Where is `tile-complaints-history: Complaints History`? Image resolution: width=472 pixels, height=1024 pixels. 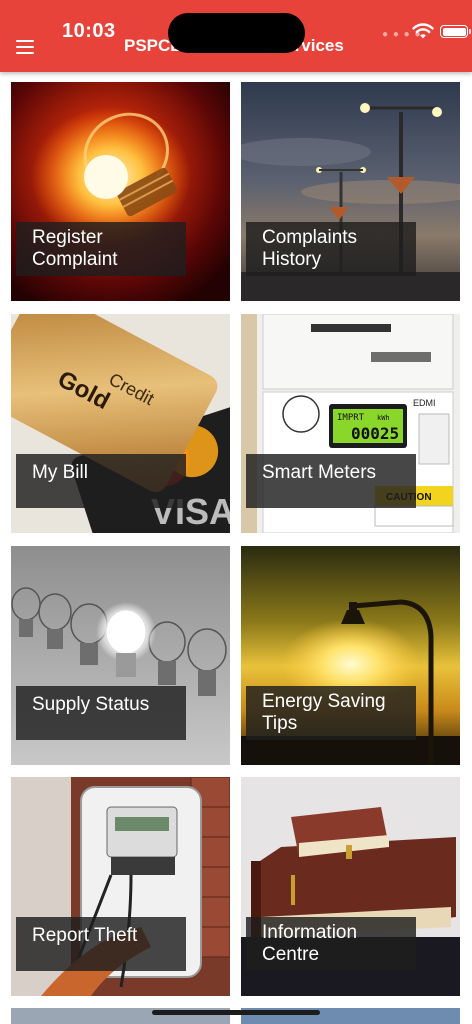 tile-complaints-history: Complaints History is located at coordinates (350, 191).